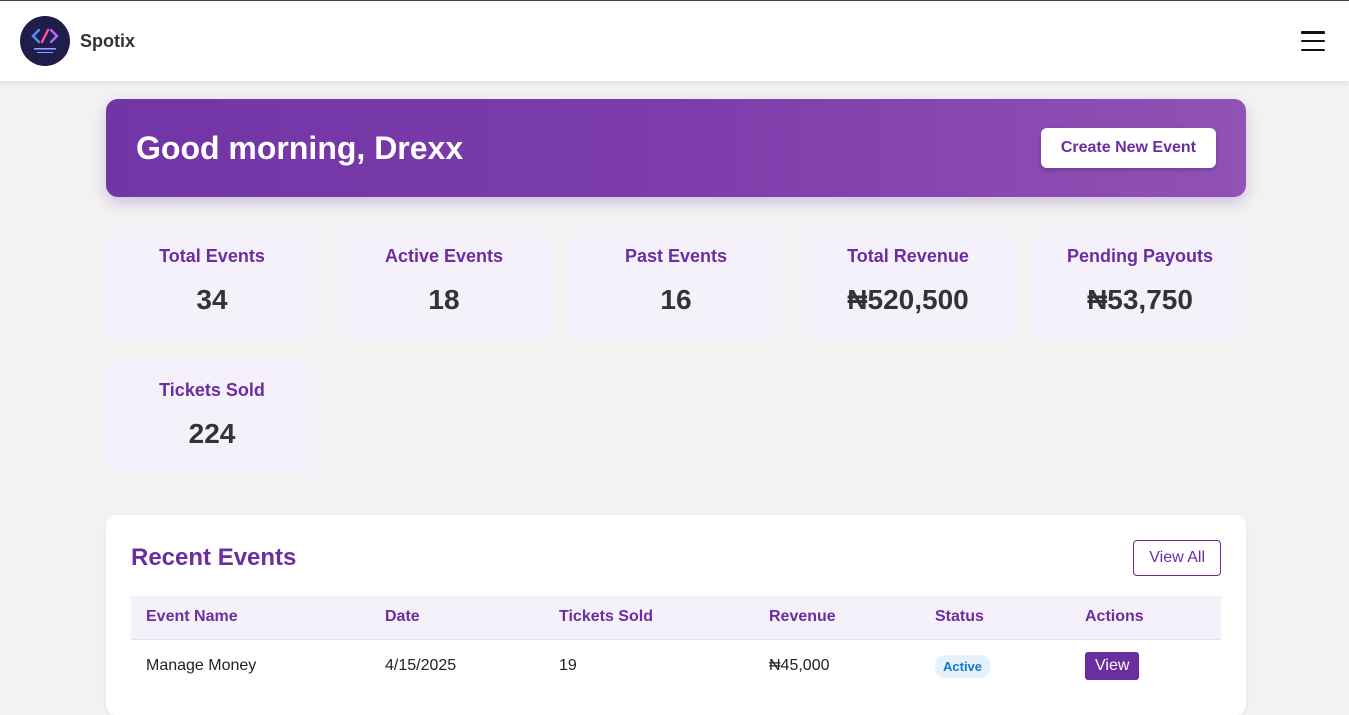  Describe the element at coordinates (212, 256) in the screenshot. I see `stat-label: Total Events` at that location.